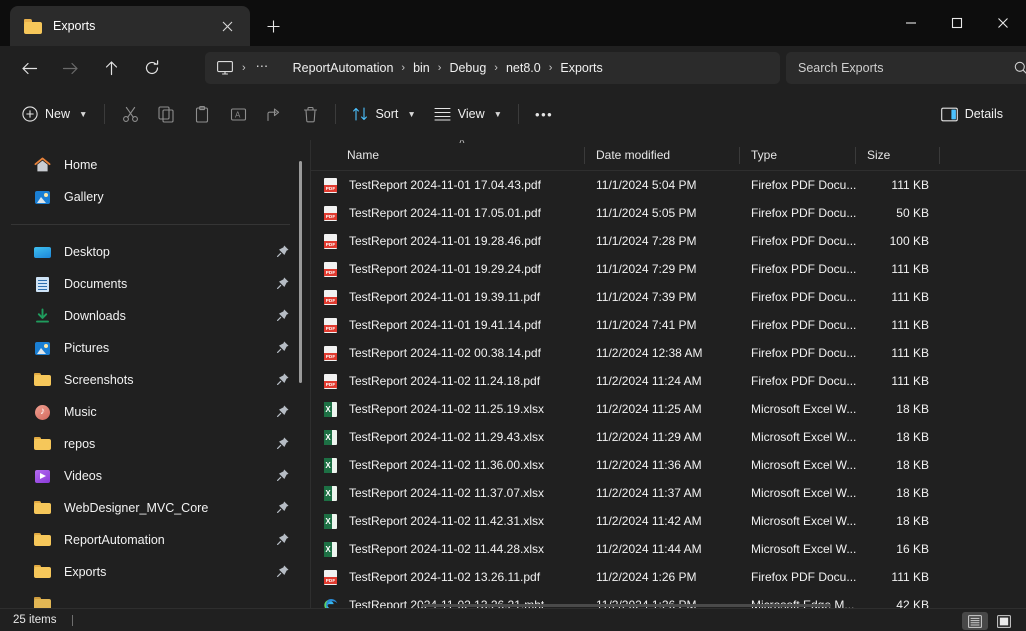  What do you see at coordinates (445, 269) in the screenshot?
I see `file-name-label: TestReport 2024-11-01 19.29.24.pdf` at bounding box center [445, 269].